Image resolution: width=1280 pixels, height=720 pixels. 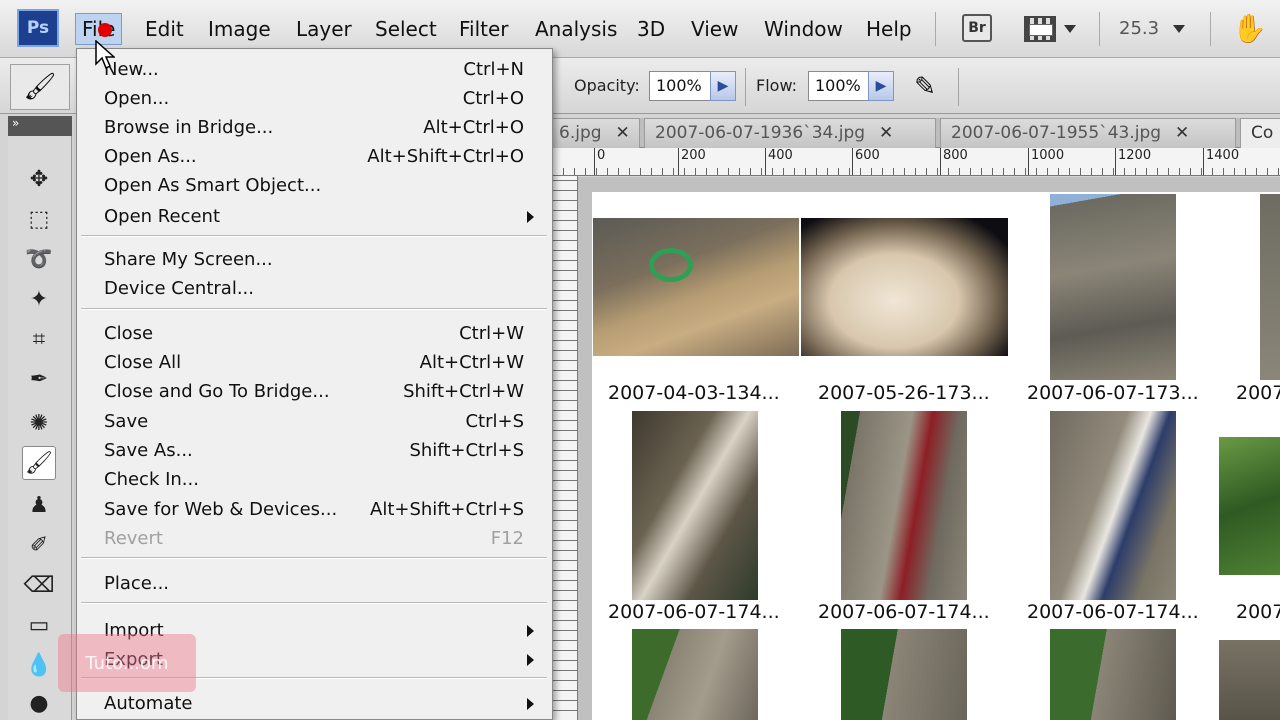 What do you see at coordinates (127, 663) in the screenshot?
I see `watermark-logo: Tuto...om` at bounding box center [127, 663].